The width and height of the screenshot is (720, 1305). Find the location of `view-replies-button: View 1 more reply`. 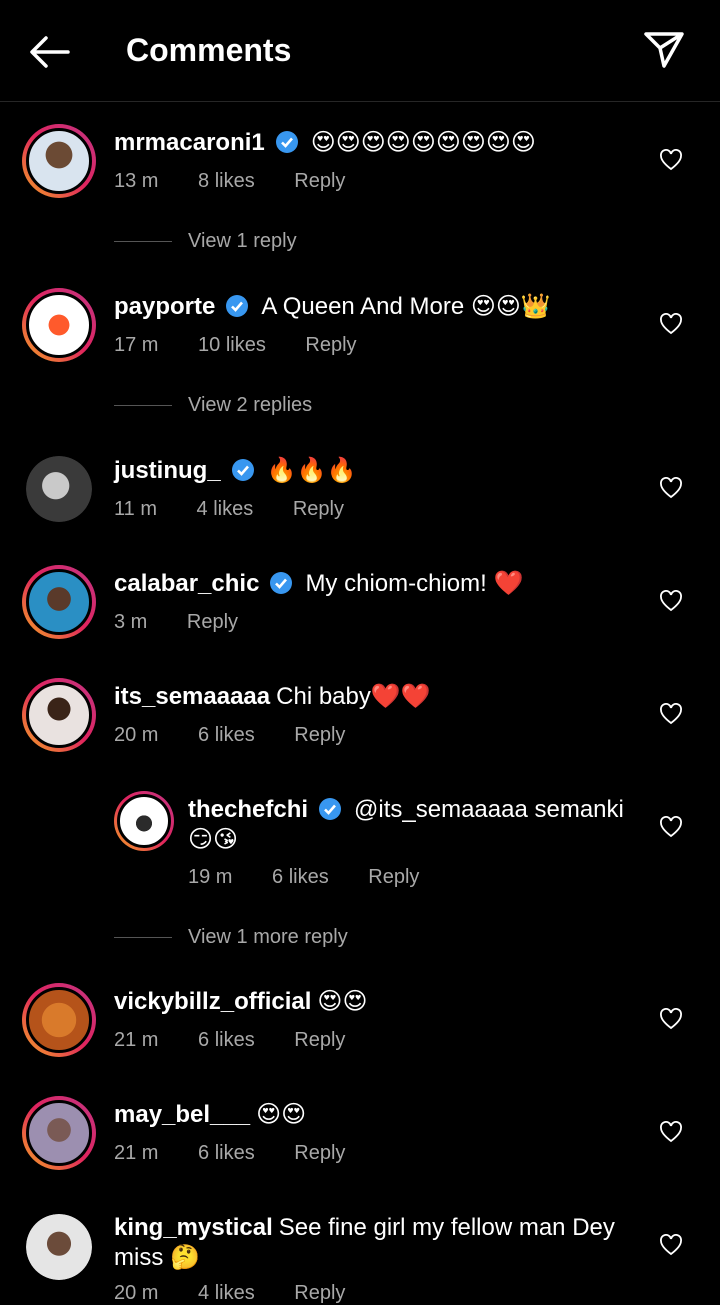

view-replies-button: View 1 more reply is located at coordinates (231, 937).